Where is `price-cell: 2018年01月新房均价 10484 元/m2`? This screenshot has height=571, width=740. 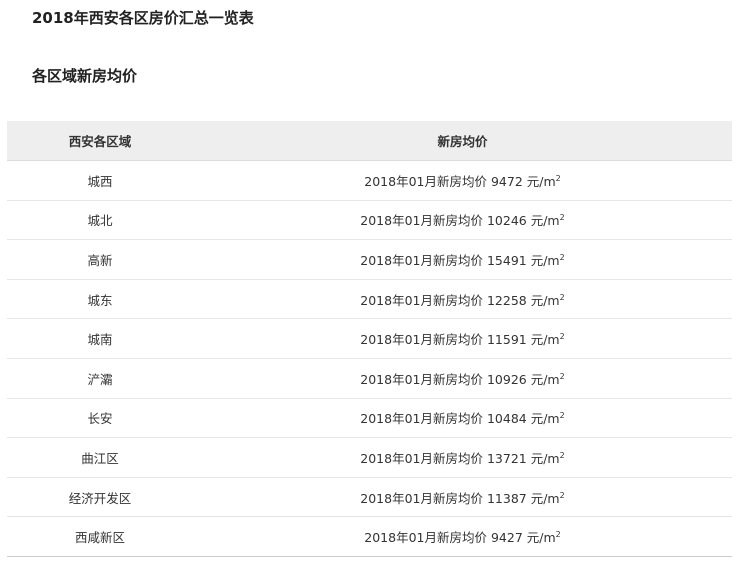
price-cell: 2018年01月新房均价 10484 元/m2 is located at coordinates (462, 418).